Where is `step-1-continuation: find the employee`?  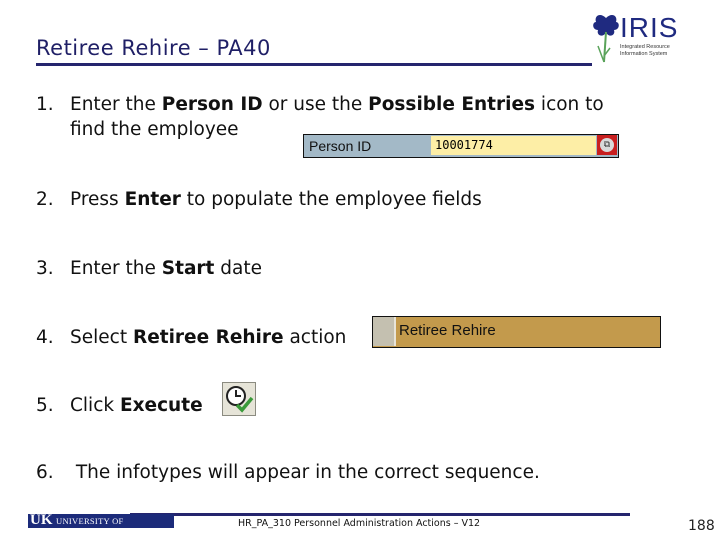
step-1-continuation: find the employee is located at coordinates (154, 129).